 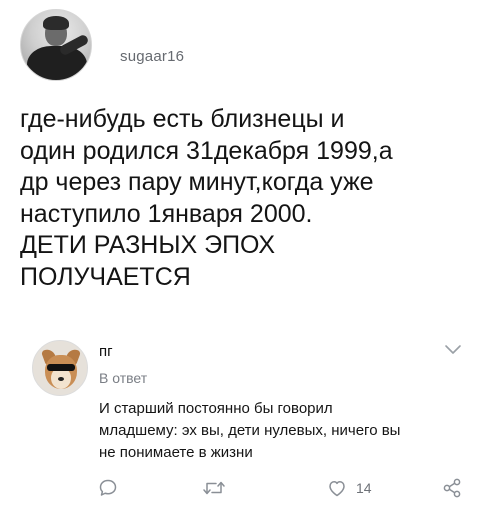 I want to click on like-count: 14, so click(x=364, y=488).